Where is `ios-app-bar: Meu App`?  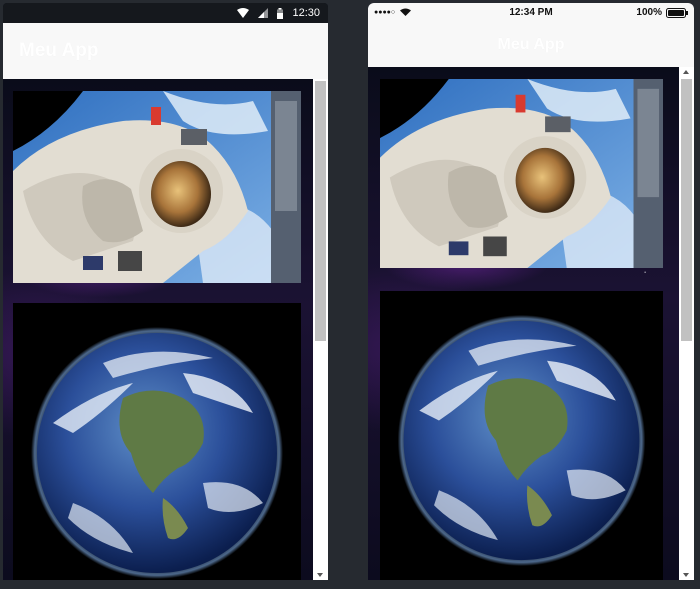
ios-app-bar: Meu App is located at coordinates (531, 45).